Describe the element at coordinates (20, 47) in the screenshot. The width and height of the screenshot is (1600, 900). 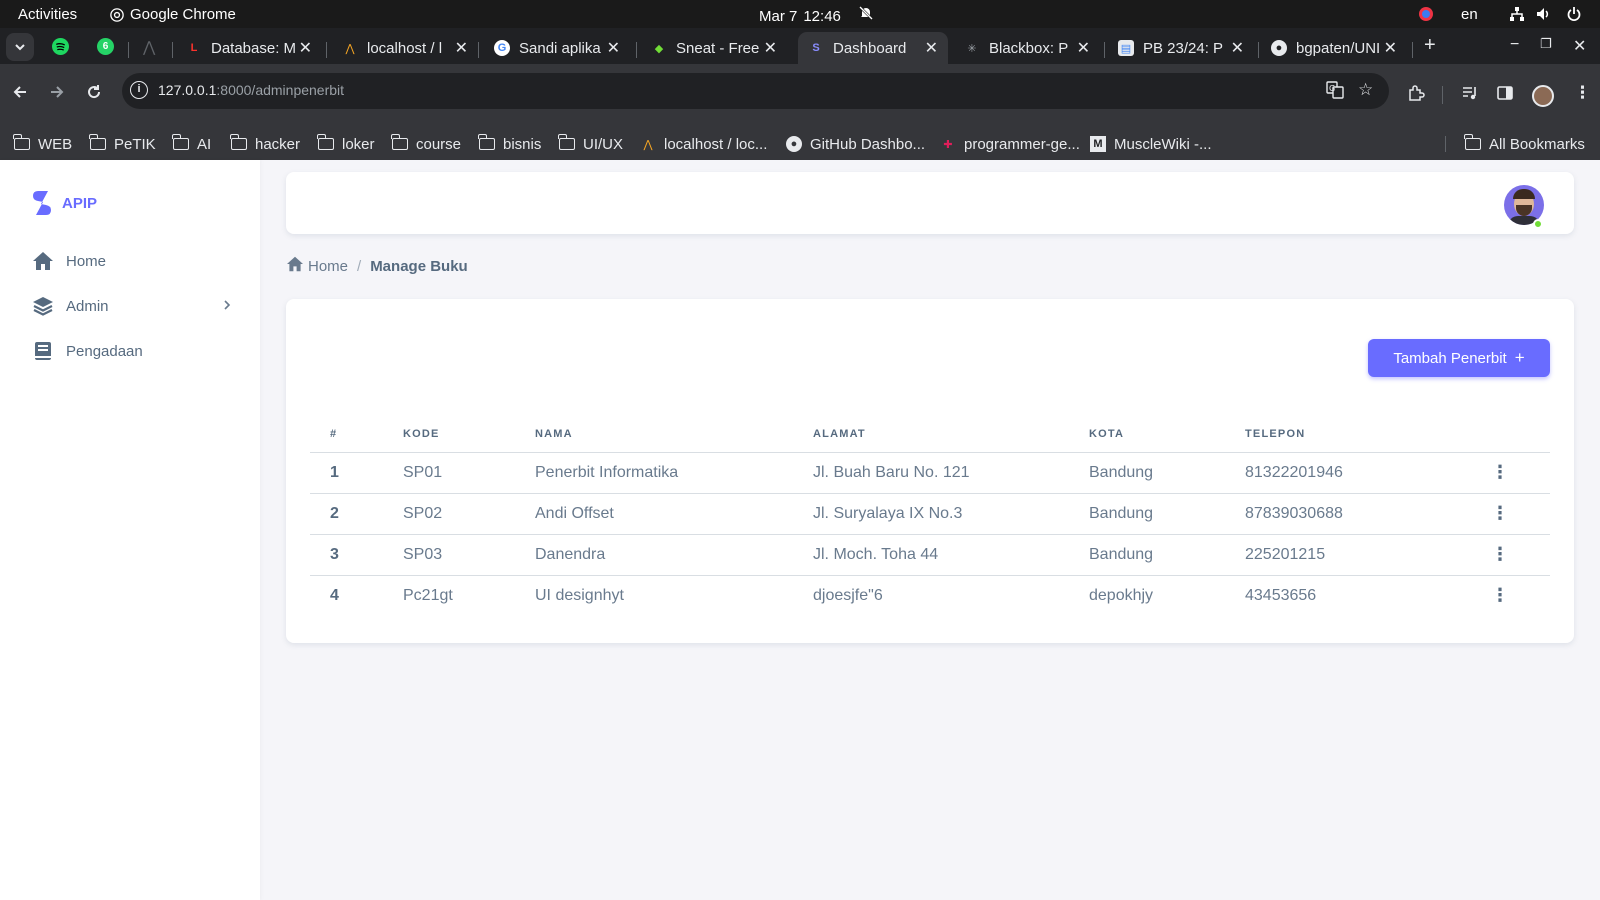
I see `tab-search-button` at that location.